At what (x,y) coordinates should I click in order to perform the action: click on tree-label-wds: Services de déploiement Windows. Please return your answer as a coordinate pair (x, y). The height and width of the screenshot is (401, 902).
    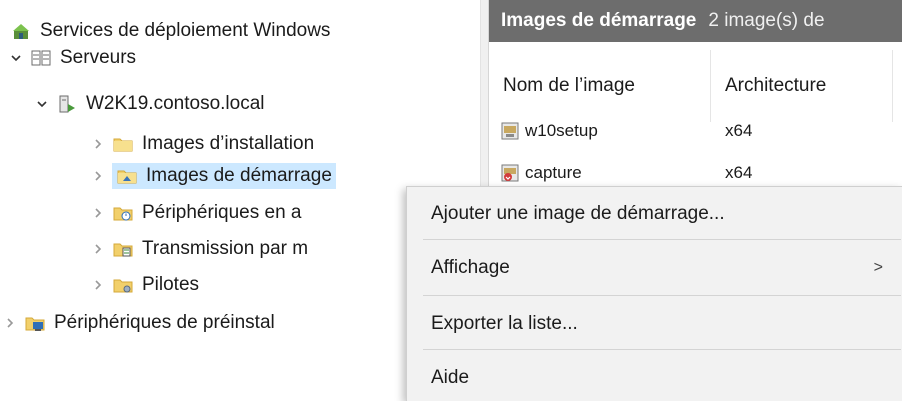
    Looking at the image, I should click on (185, 30).